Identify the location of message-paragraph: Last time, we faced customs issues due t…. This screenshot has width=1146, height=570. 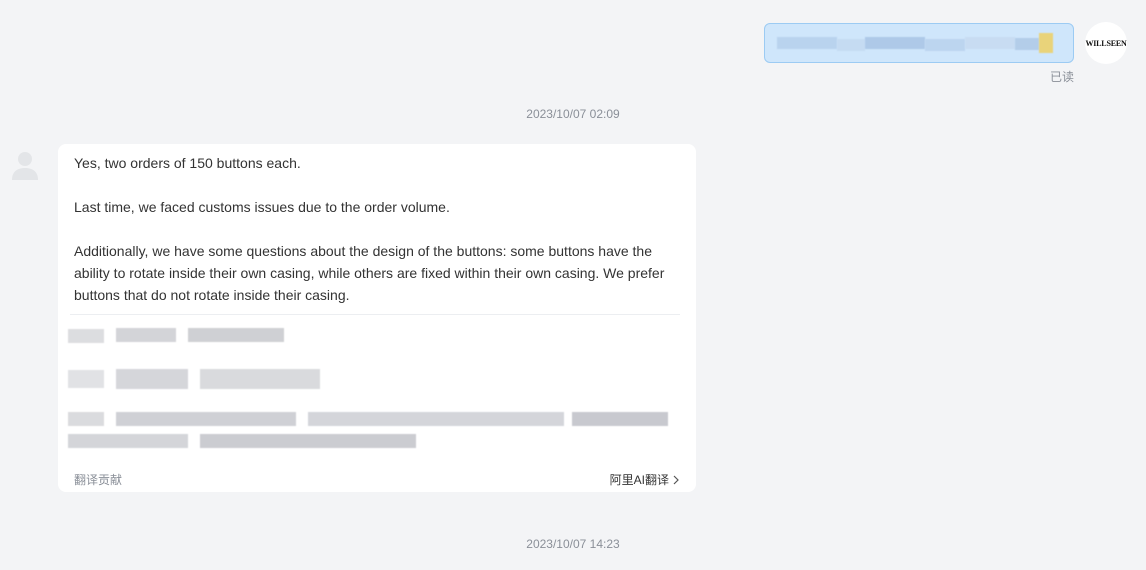
(262, 207).